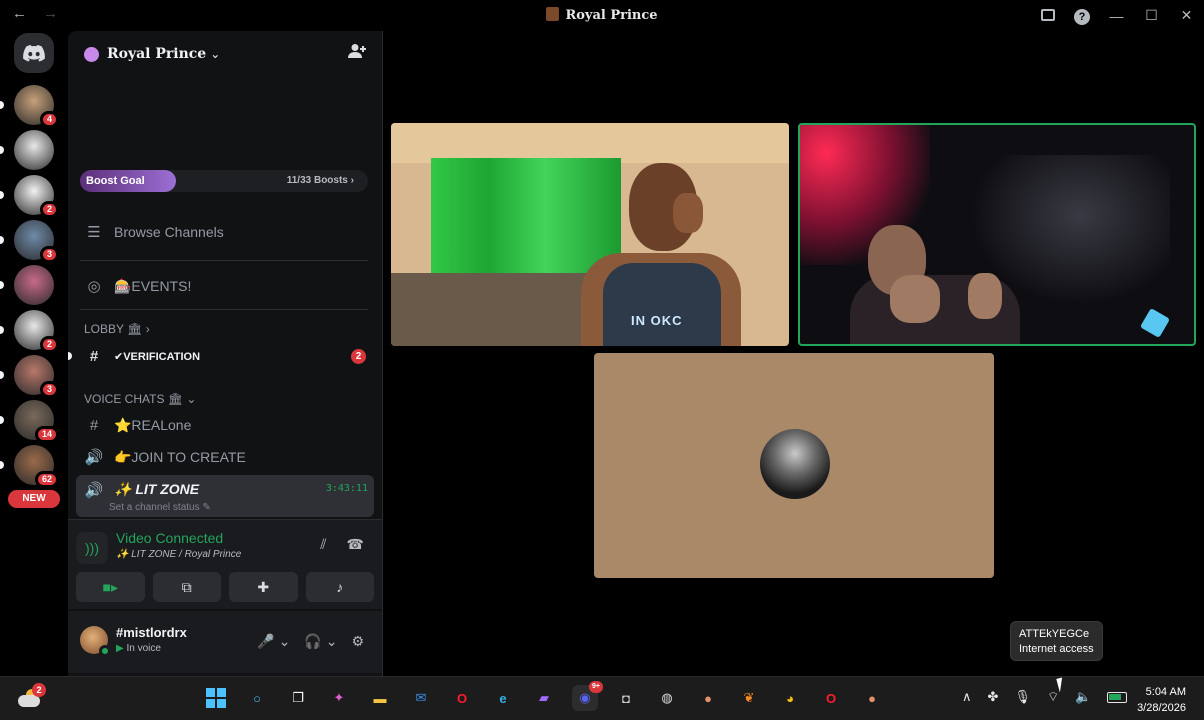 The image size is (1204, 720). What do you see at coordinates (153, 285) in the screenshot?
I see `channel-name: 🎰EVENTS!` at bounding box center [153, 285].